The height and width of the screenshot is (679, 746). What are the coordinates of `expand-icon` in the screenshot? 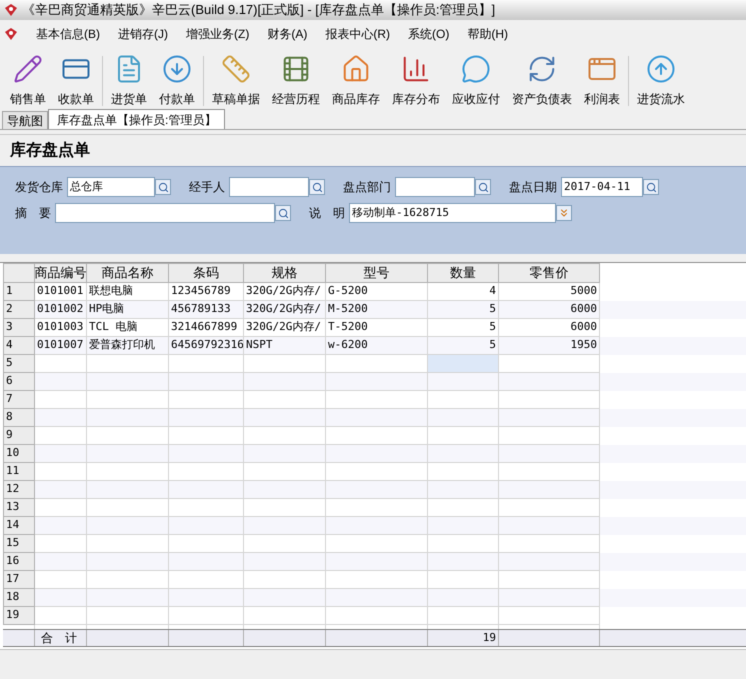 It's located at (564, 213).